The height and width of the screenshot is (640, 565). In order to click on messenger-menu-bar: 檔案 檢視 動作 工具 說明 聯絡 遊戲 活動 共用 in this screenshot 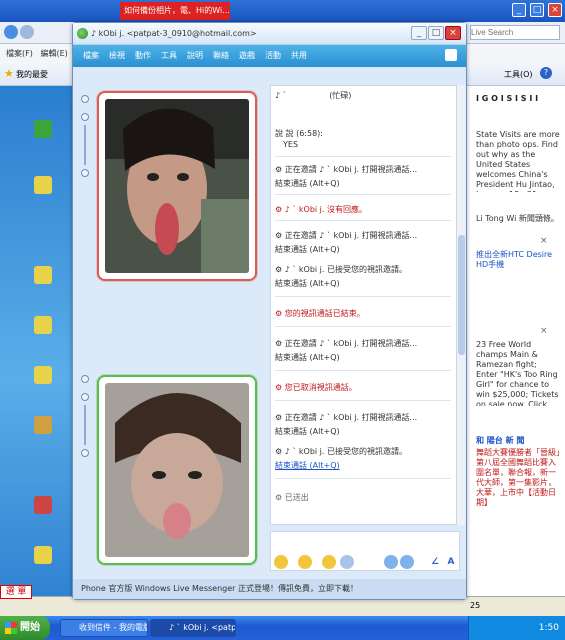, I will do `click(269, 56)`.